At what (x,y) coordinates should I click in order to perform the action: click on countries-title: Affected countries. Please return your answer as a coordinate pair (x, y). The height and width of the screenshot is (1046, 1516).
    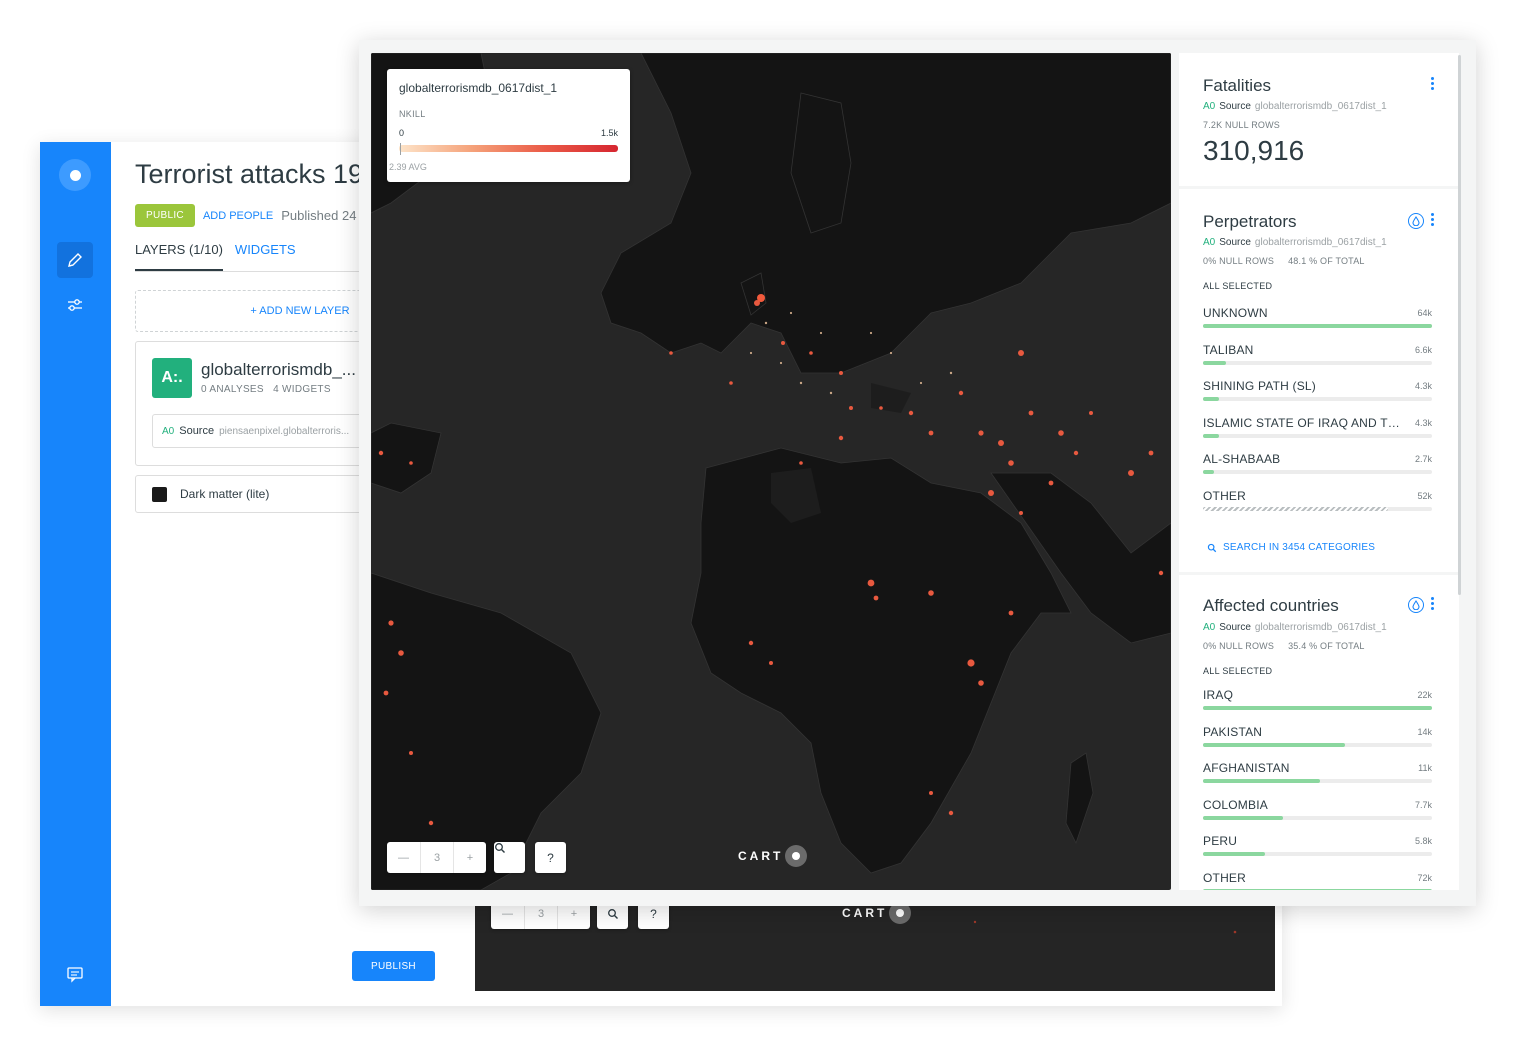
    Looking at the image, I should click on (1271, 605).